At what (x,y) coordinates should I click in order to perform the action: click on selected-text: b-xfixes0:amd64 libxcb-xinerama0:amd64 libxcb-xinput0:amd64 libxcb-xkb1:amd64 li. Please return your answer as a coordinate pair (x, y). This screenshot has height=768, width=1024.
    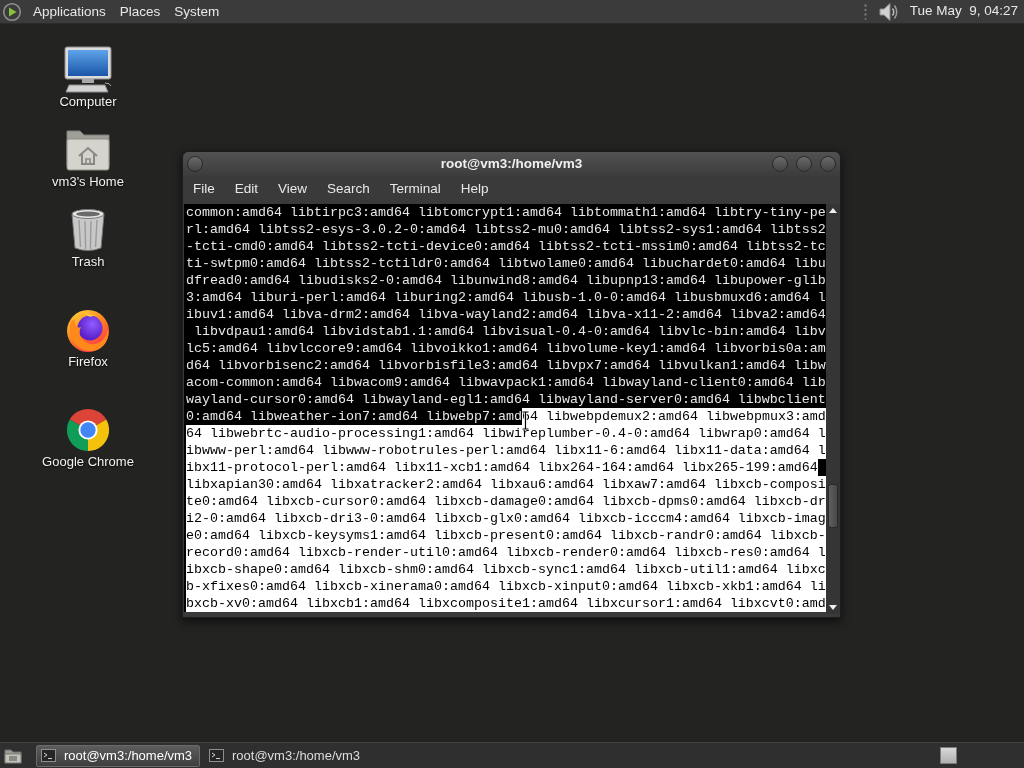
    Looking at the image, I should click on (506, 586).